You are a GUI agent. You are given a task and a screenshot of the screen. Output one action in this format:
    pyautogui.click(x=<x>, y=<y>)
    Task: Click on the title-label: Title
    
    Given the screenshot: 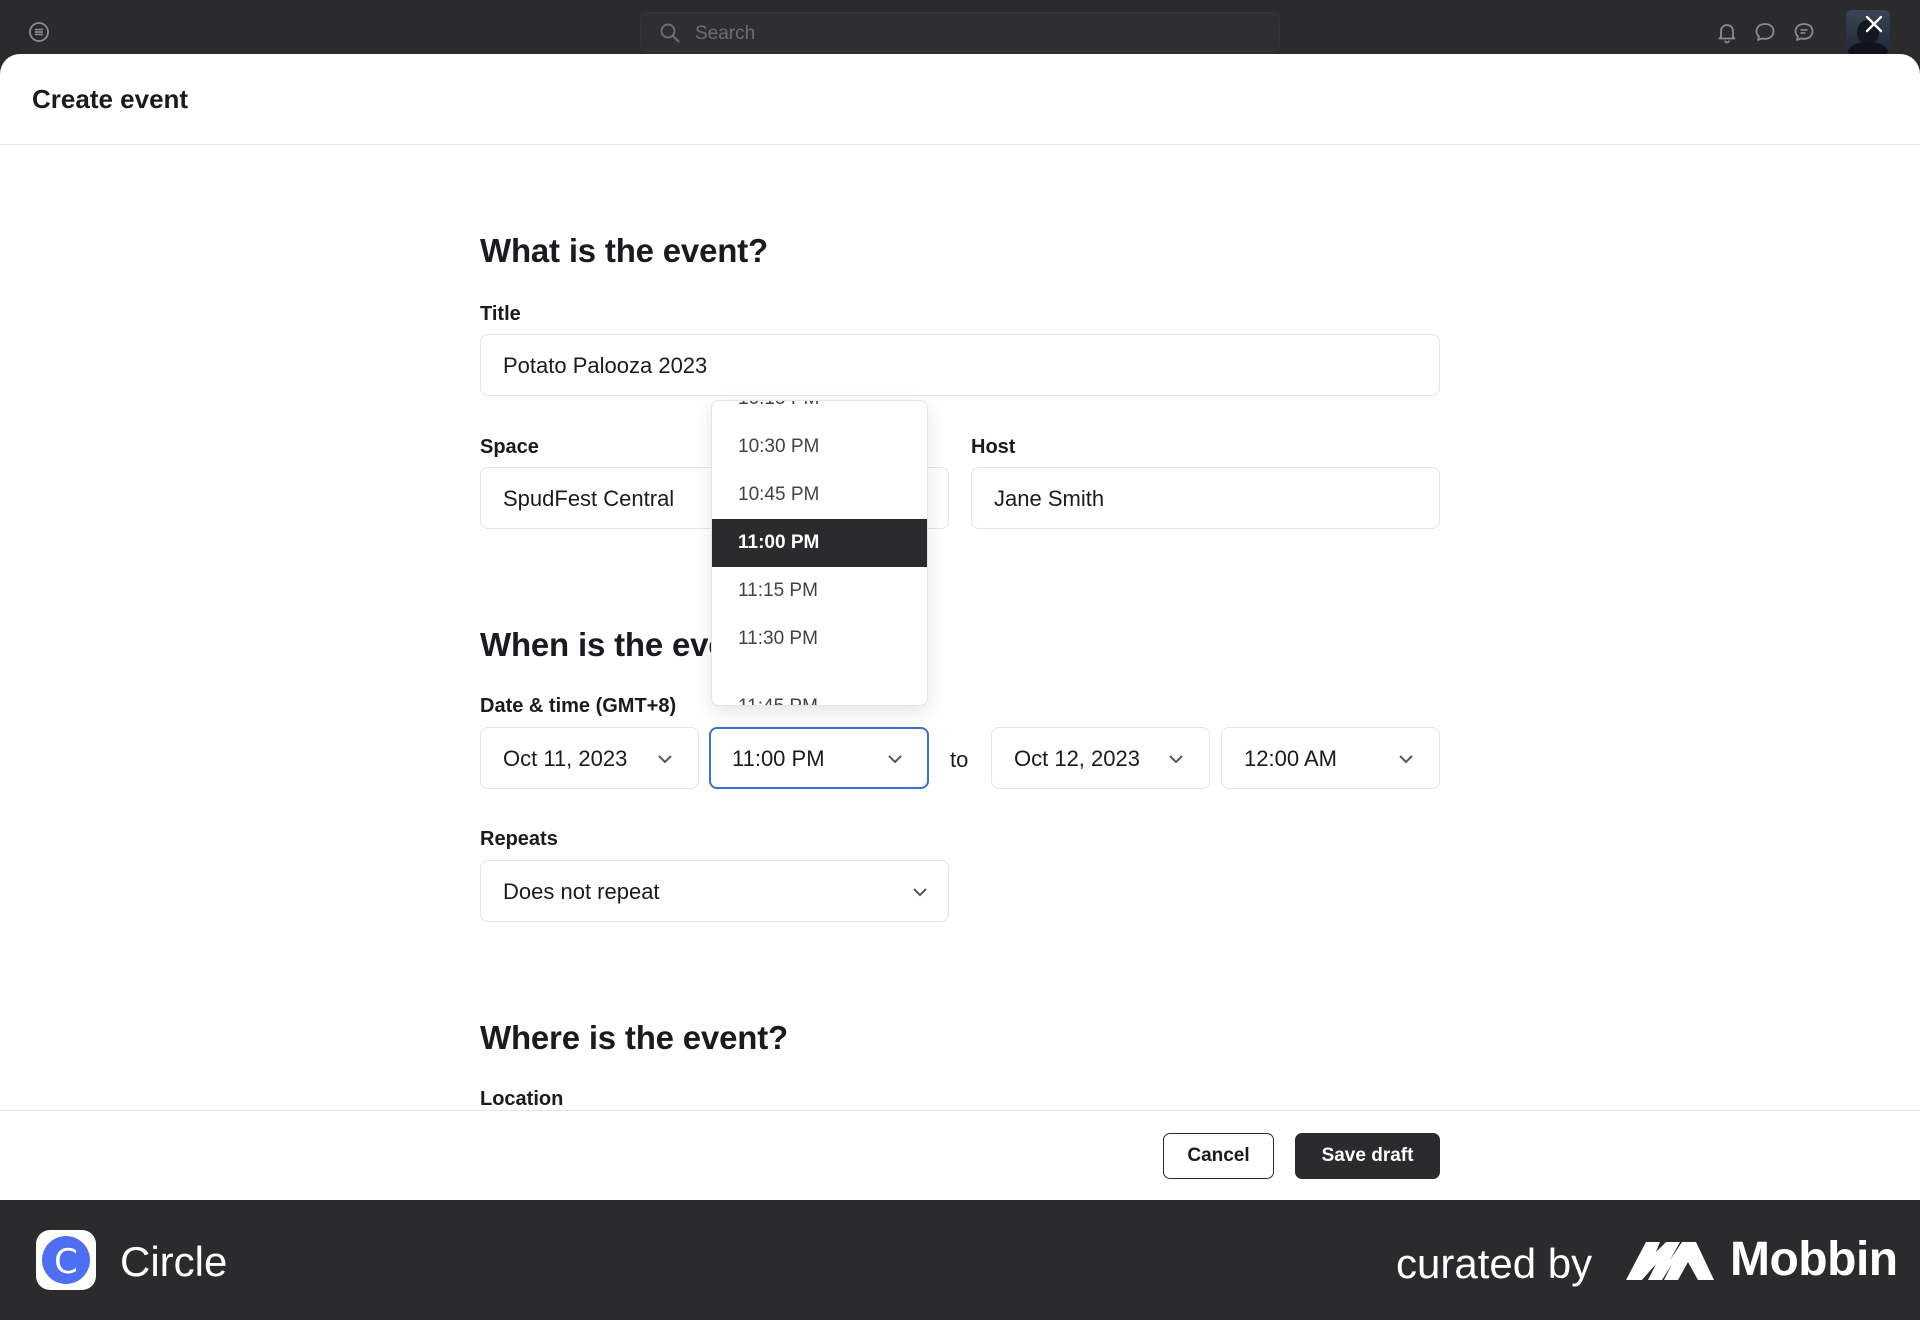 What is the action you would take?
    pyautogui.click(x=500, y=314)
    